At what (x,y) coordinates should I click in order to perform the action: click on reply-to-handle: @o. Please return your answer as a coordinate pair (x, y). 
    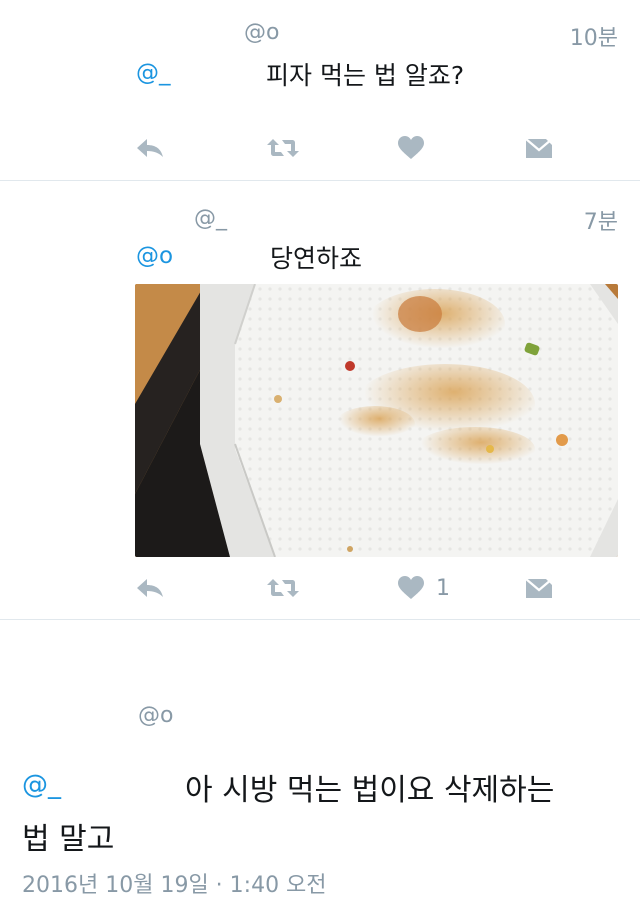
    Looking at the image, I should click on (154, 256).